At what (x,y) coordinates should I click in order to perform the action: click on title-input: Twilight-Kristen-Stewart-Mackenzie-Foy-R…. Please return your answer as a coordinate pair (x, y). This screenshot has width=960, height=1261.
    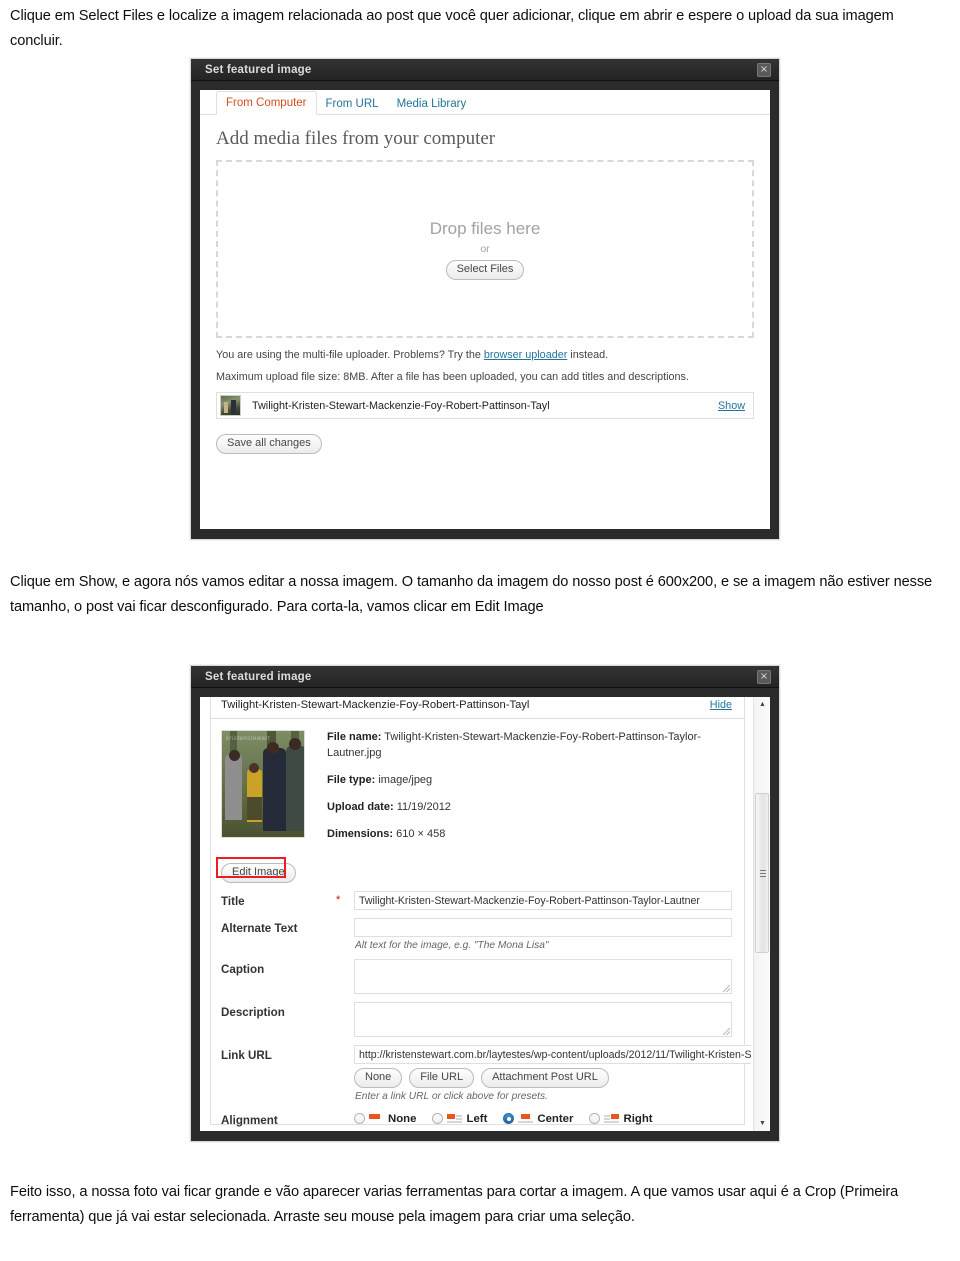
    Looking at the image, I should click on (543, 900).